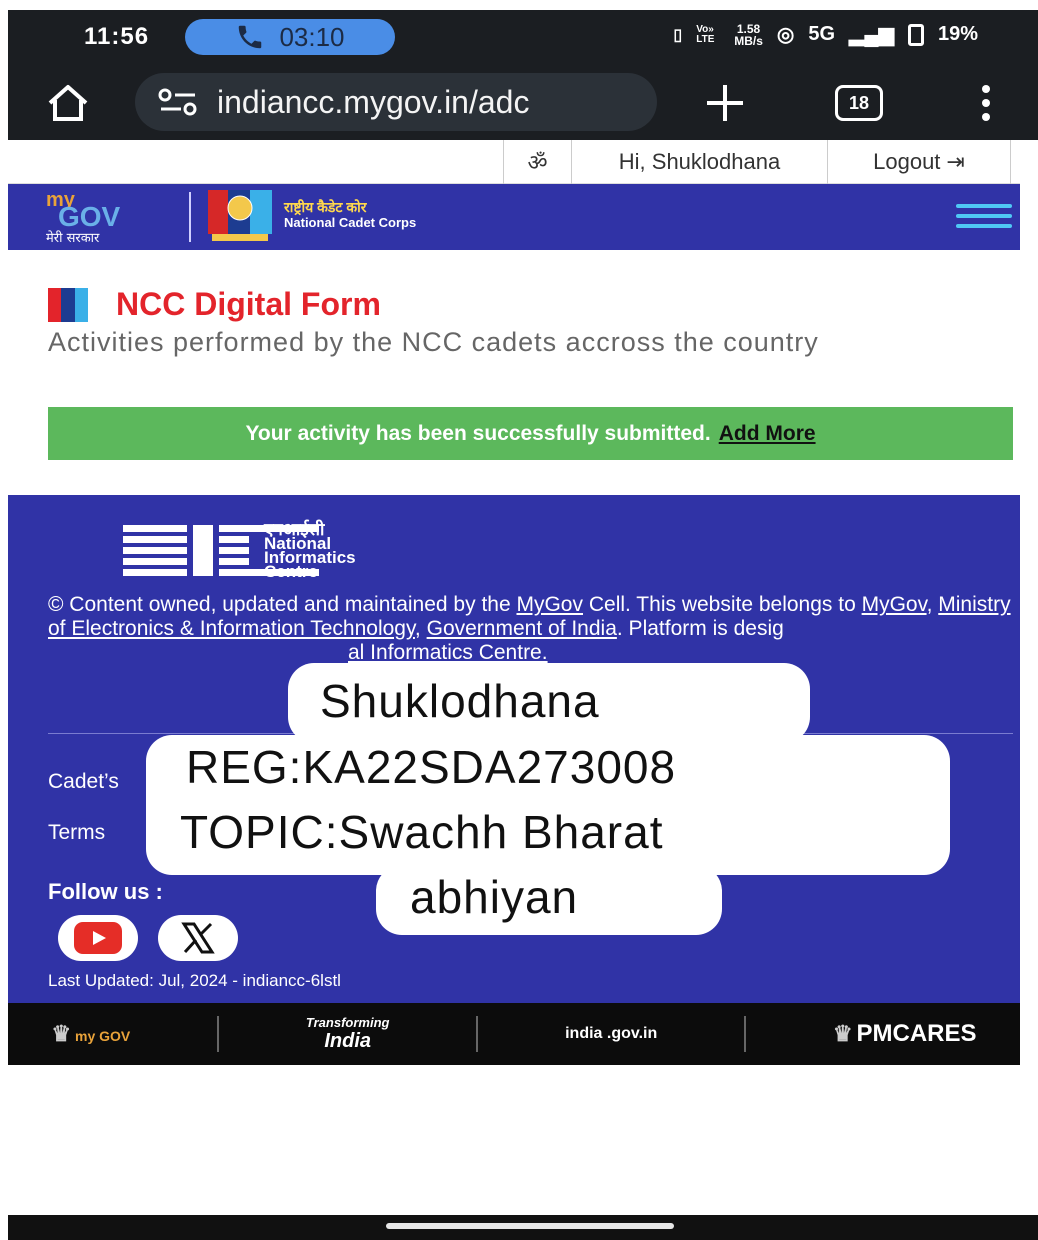  I want to click on home-gesture-handle, so click(530, 1226).